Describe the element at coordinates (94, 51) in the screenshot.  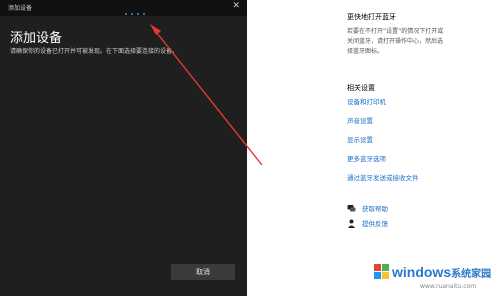
I see `dialog-description: 请确保你的设备已打开并可被发现。在下面选择要连接的设备。` at that location.